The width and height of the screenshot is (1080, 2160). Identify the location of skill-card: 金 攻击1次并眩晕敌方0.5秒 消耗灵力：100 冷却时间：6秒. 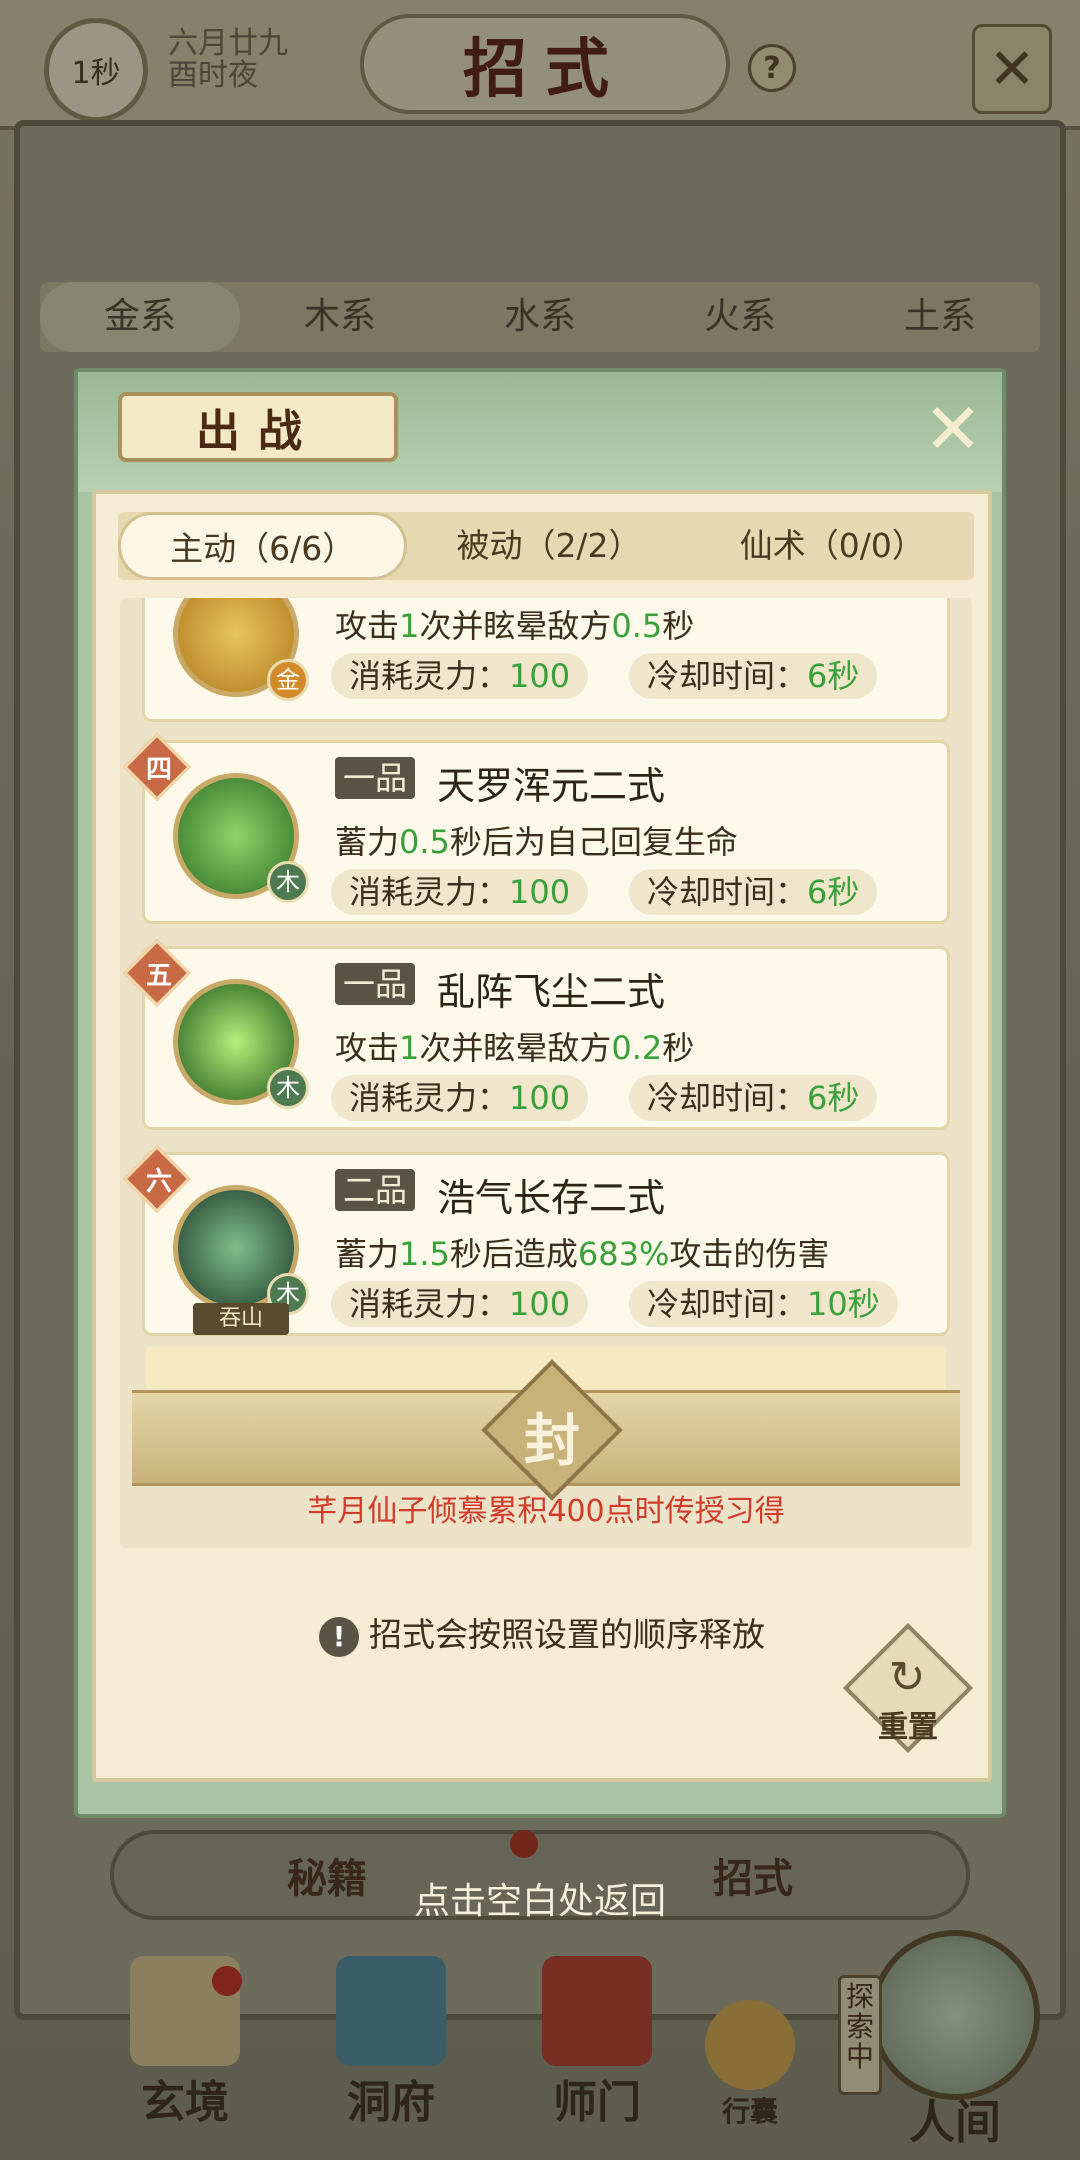
(546, 660).